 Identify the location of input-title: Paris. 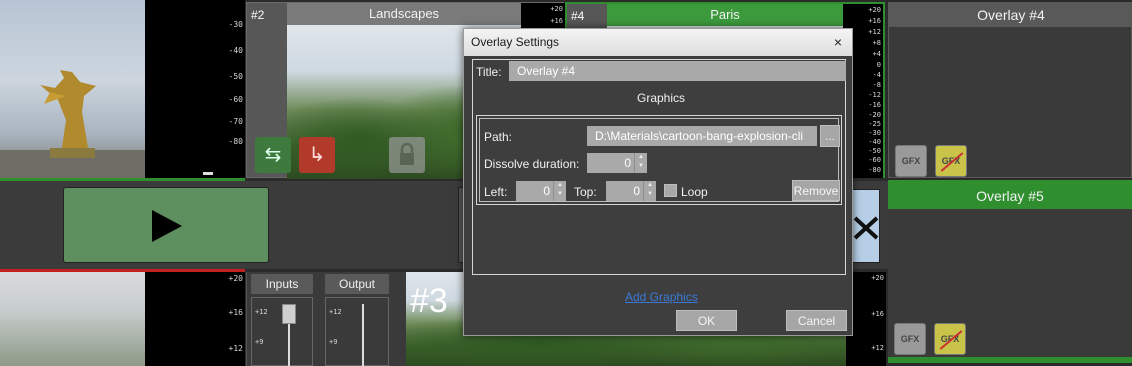
(725, 14).